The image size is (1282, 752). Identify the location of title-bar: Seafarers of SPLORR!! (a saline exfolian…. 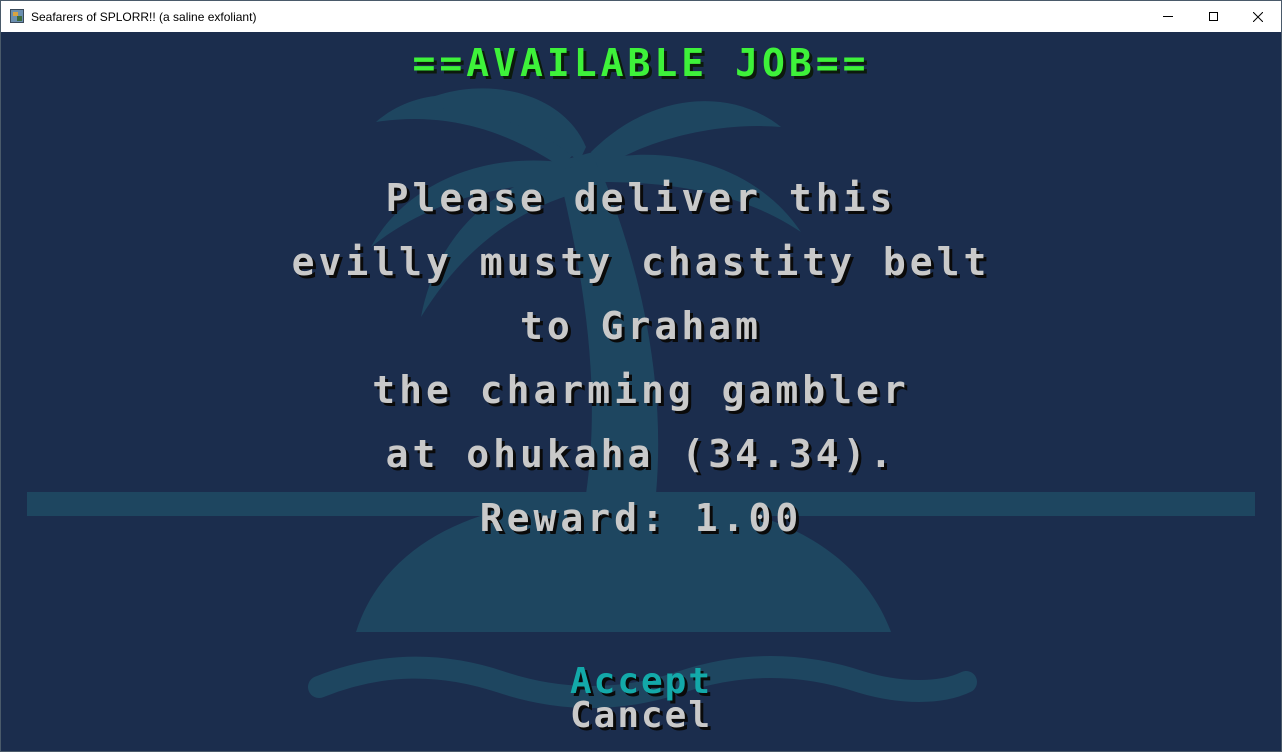
(641, 16).